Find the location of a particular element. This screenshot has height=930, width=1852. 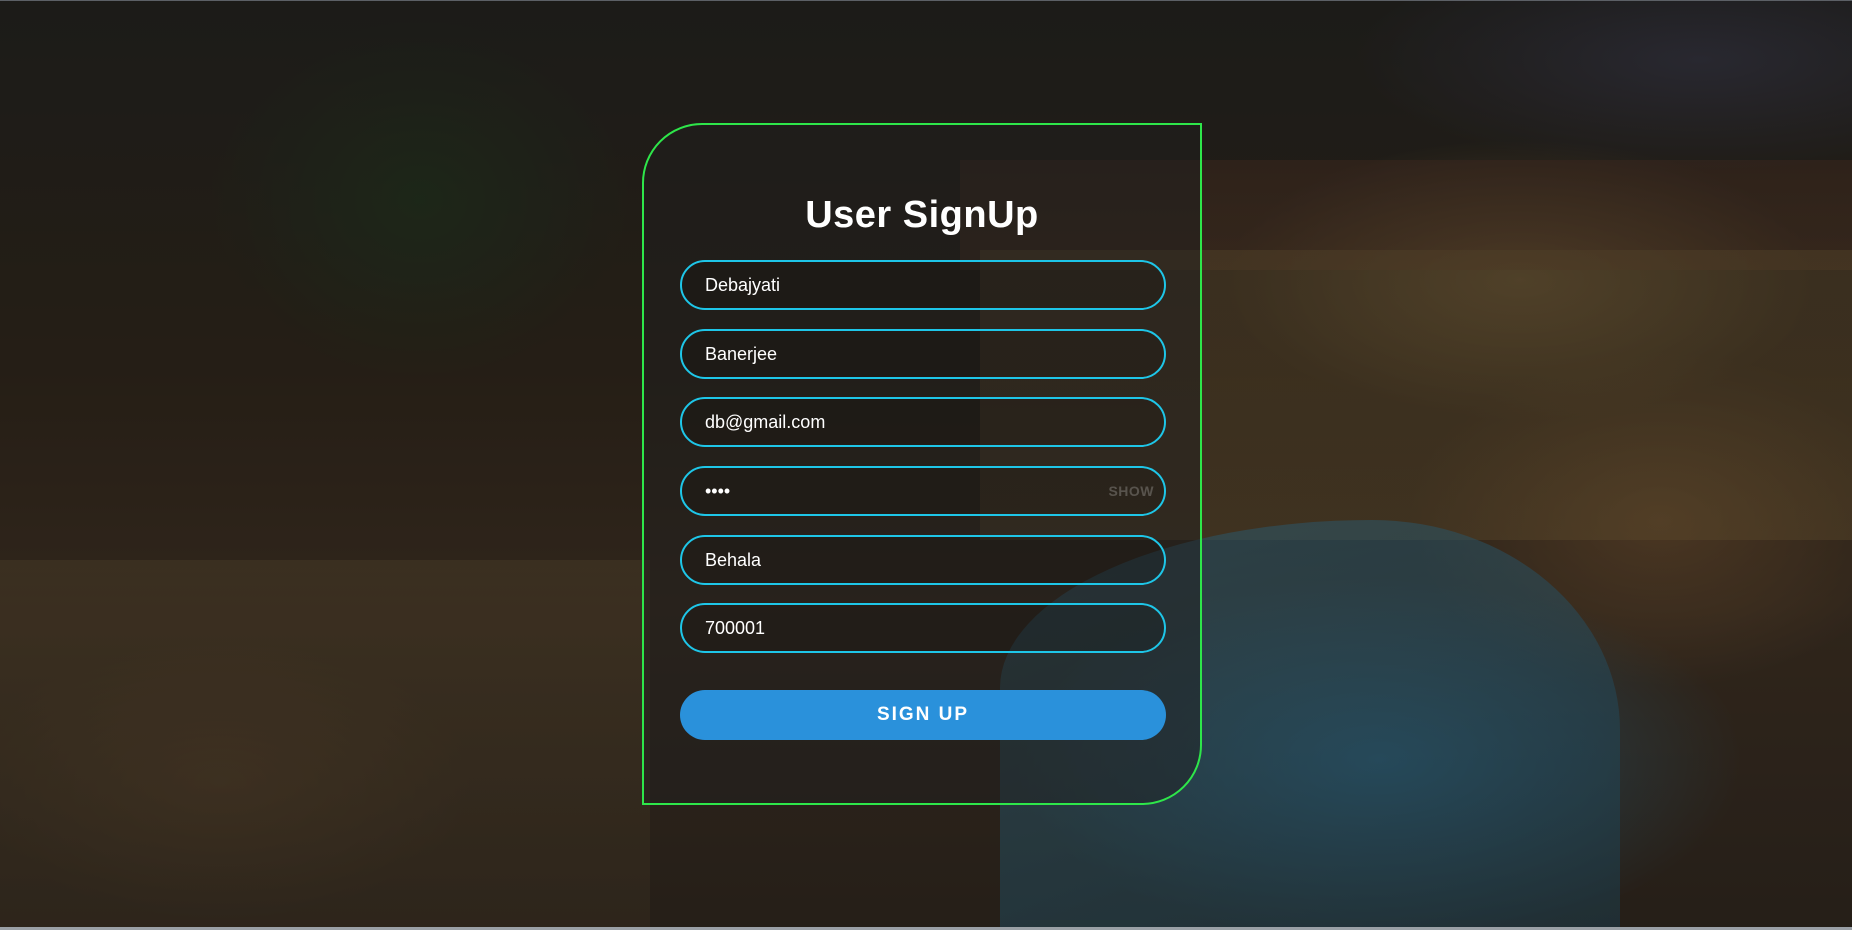

last-name-field: Banerjee is located at coordinates (923, 354).